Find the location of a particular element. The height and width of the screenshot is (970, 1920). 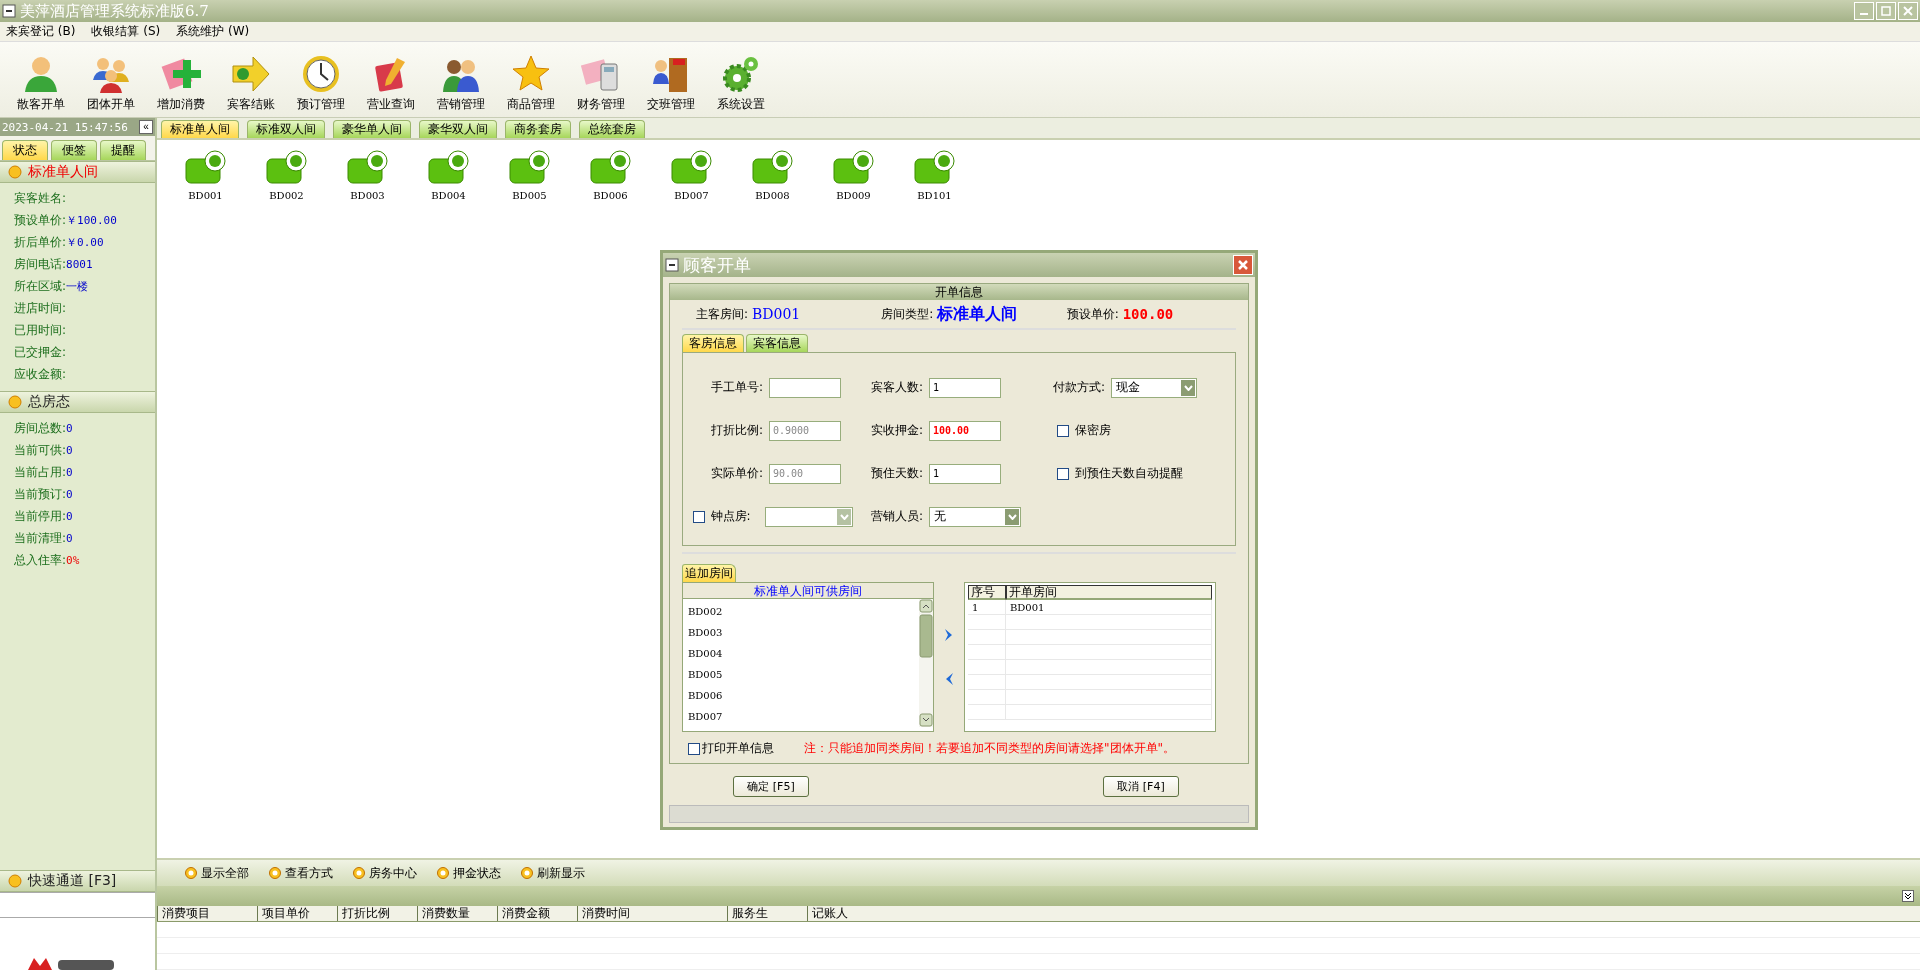

info-label: 当前可供: is located at coordinates (40, 450).